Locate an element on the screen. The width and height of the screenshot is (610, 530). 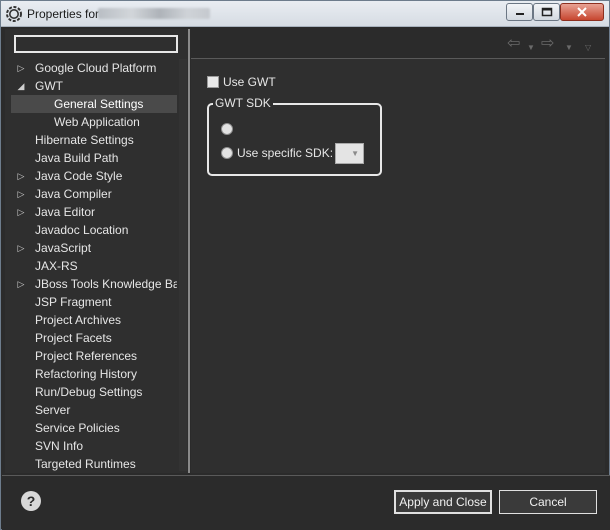
close-icon is located at coordinates (582, 12).